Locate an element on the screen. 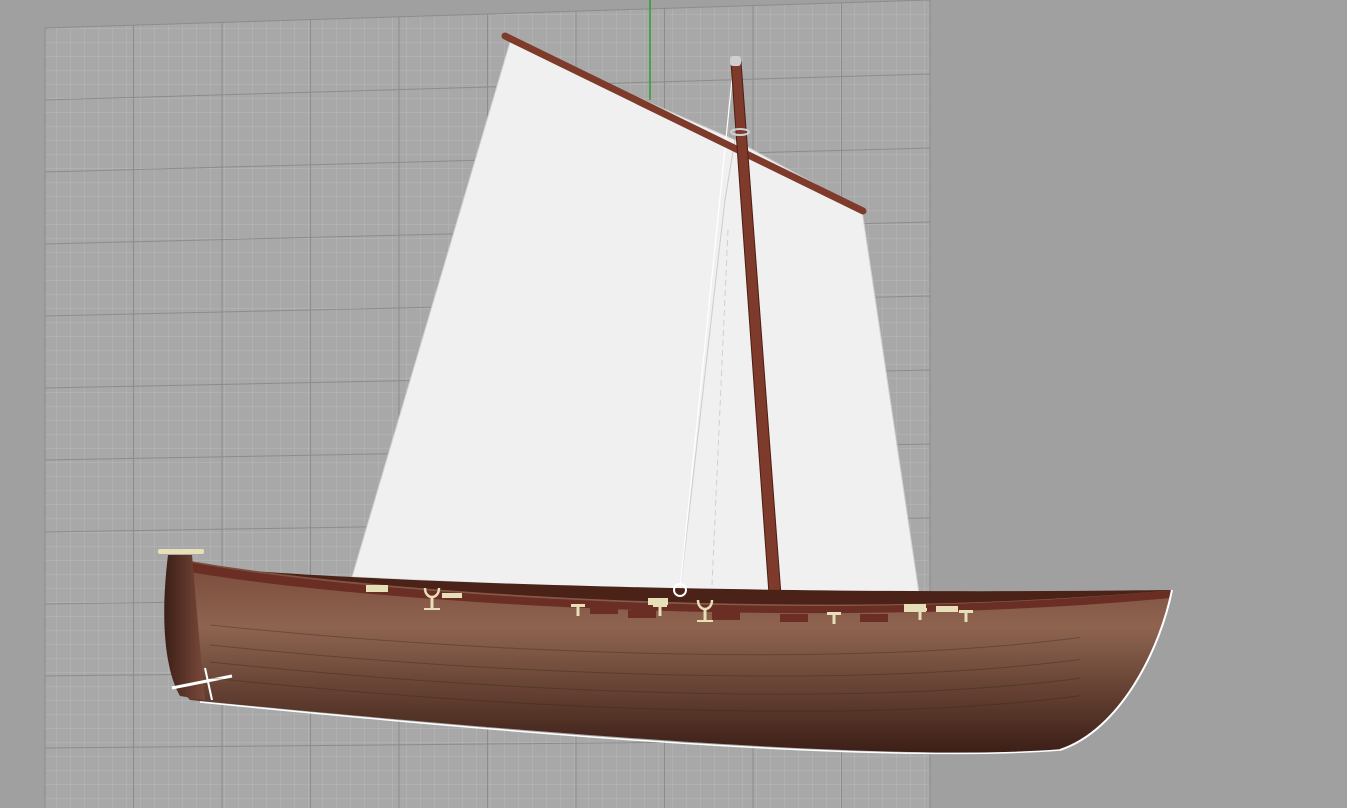  deck-box is located at coordinates (915, 608).